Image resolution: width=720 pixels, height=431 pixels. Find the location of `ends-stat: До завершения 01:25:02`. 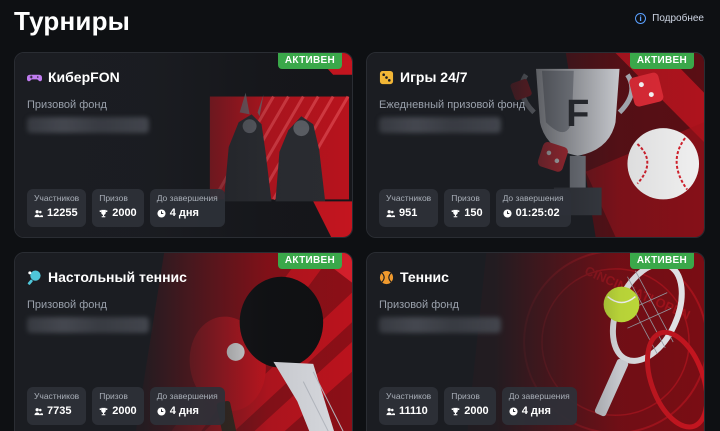

ends-stat: До завершения 01:25:02 is located at coordinates (533, 208).